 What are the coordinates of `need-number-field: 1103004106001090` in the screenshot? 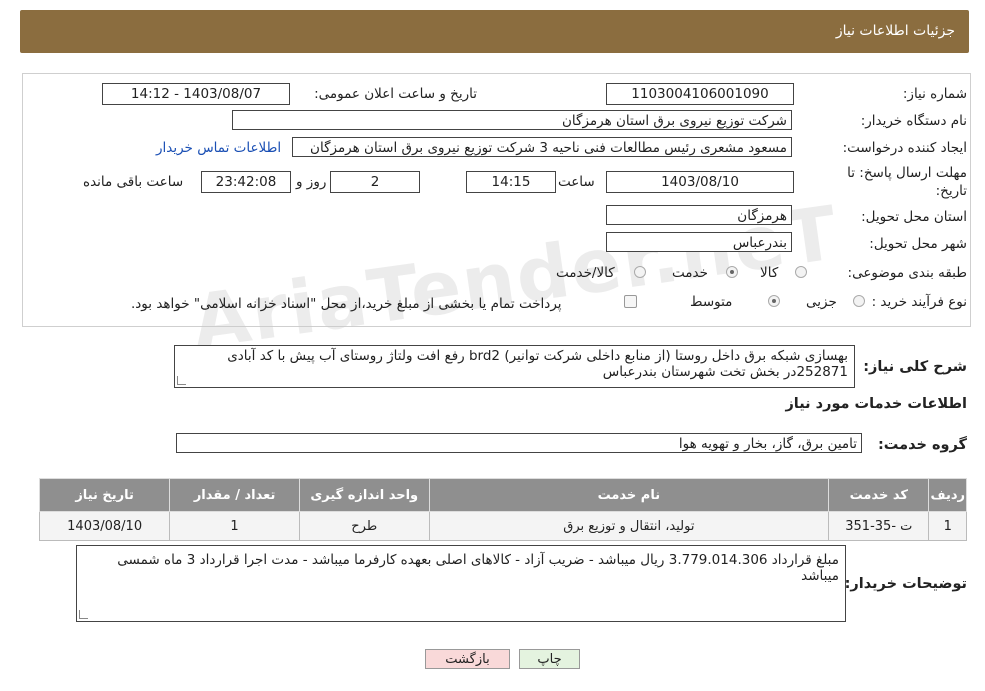 It's located at (700, 94).